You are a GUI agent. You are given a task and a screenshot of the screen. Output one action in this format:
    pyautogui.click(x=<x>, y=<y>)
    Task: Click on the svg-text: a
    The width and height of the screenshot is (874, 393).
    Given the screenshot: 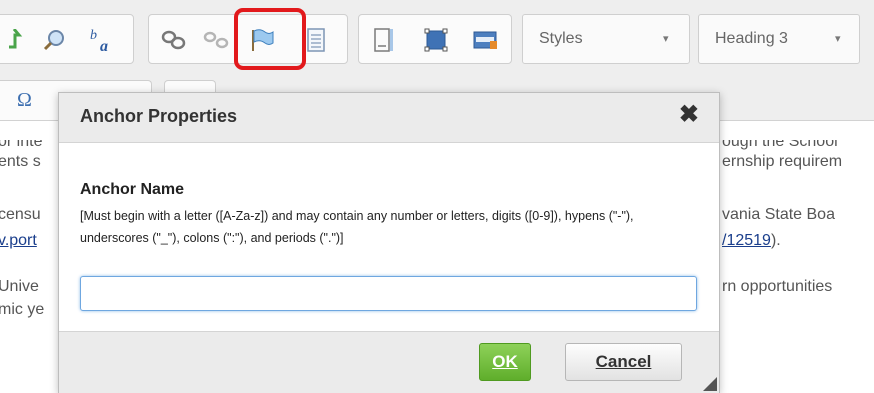 What is the action you would take?
    pyautogui.click(x=104, y=45)
    